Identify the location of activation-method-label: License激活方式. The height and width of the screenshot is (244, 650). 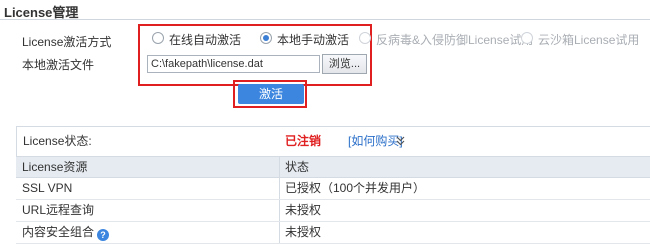
(67, 42).